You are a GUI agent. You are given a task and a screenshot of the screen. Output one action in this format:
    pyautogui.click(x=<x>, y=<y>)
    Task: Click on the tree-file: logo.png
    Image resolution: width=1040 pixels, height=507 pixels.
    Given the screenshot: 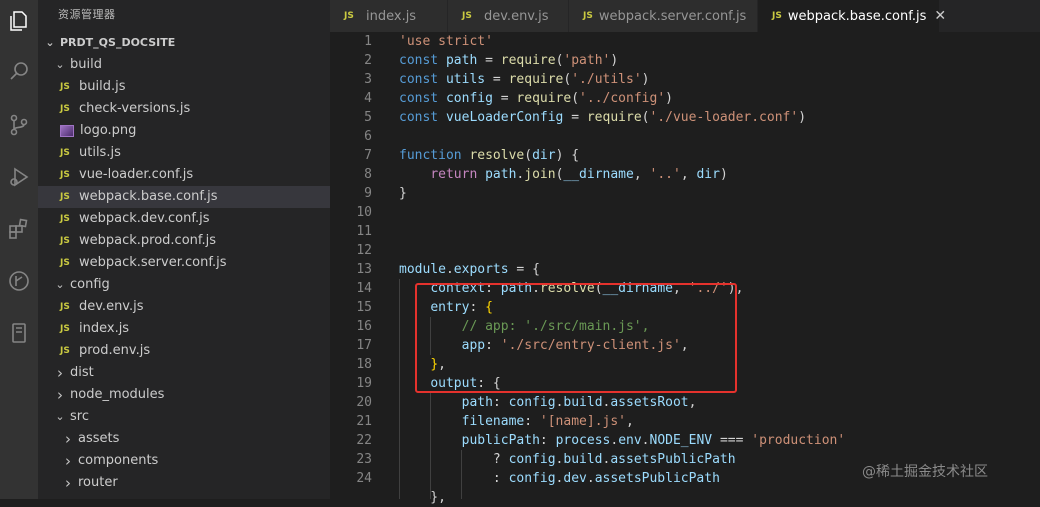 What is the action you would take?
    pyautogui.click(x=184, y=131)
    